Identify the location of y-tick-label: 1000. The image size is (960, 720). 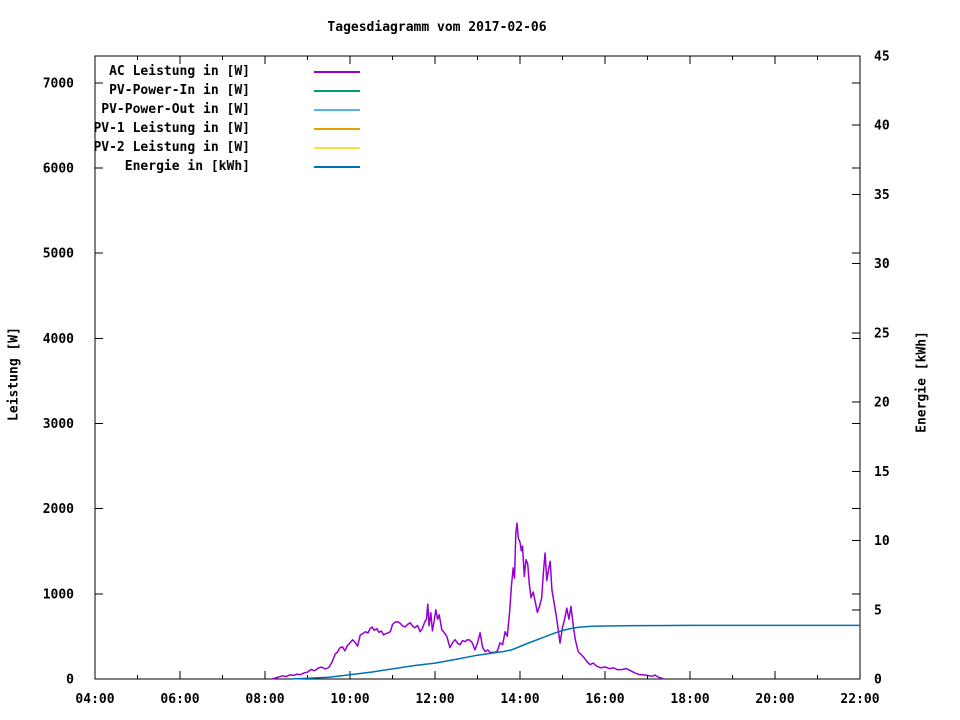
(58, 594).